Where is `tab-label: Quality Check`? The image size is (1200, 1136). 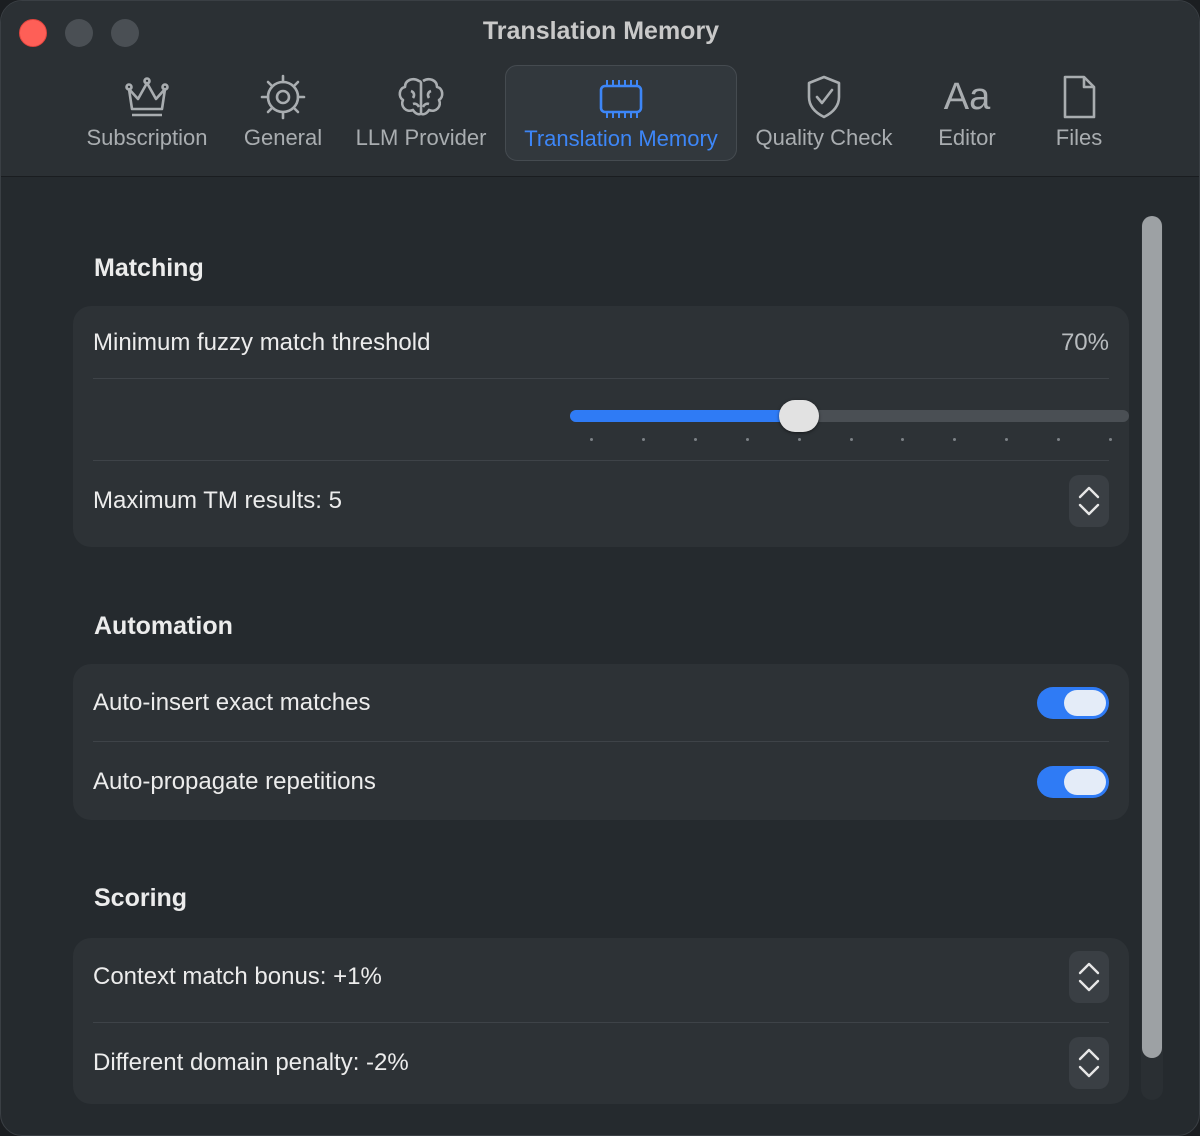
tab-label: Quality Check is located at coordinates (824, 137).